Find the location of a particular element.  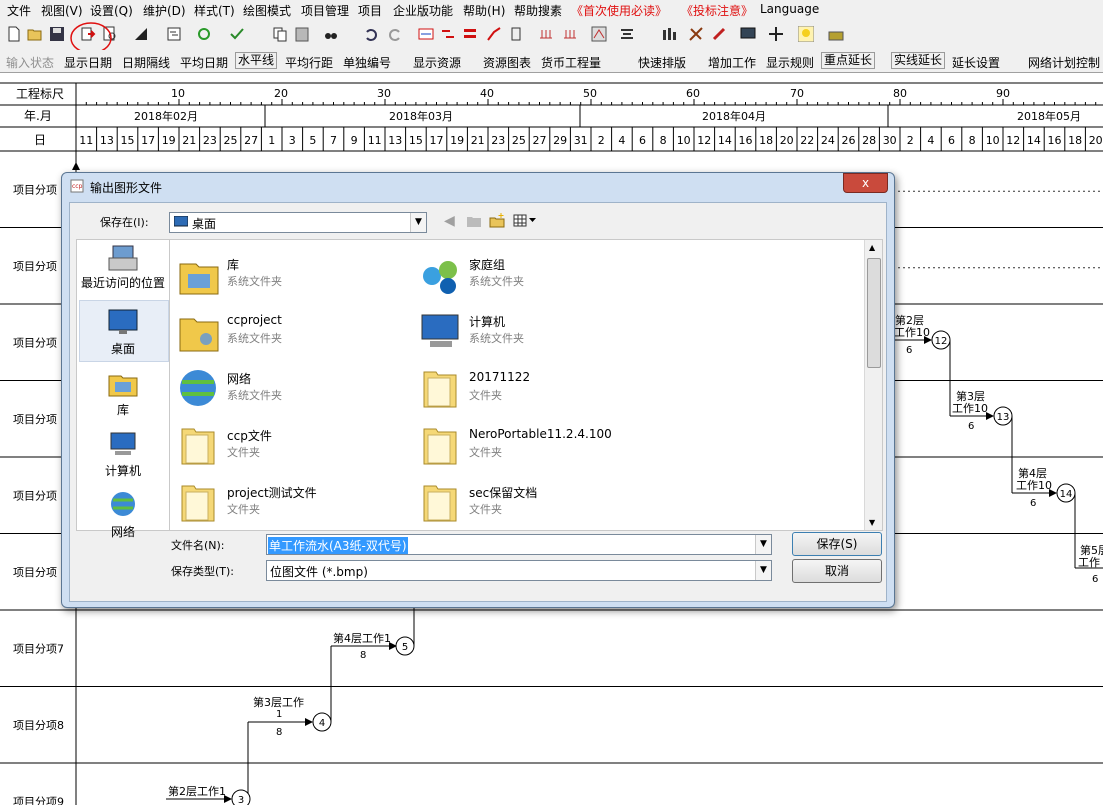

file-item: ccproject 系统文件夹 is located at coordinates (287, 330).